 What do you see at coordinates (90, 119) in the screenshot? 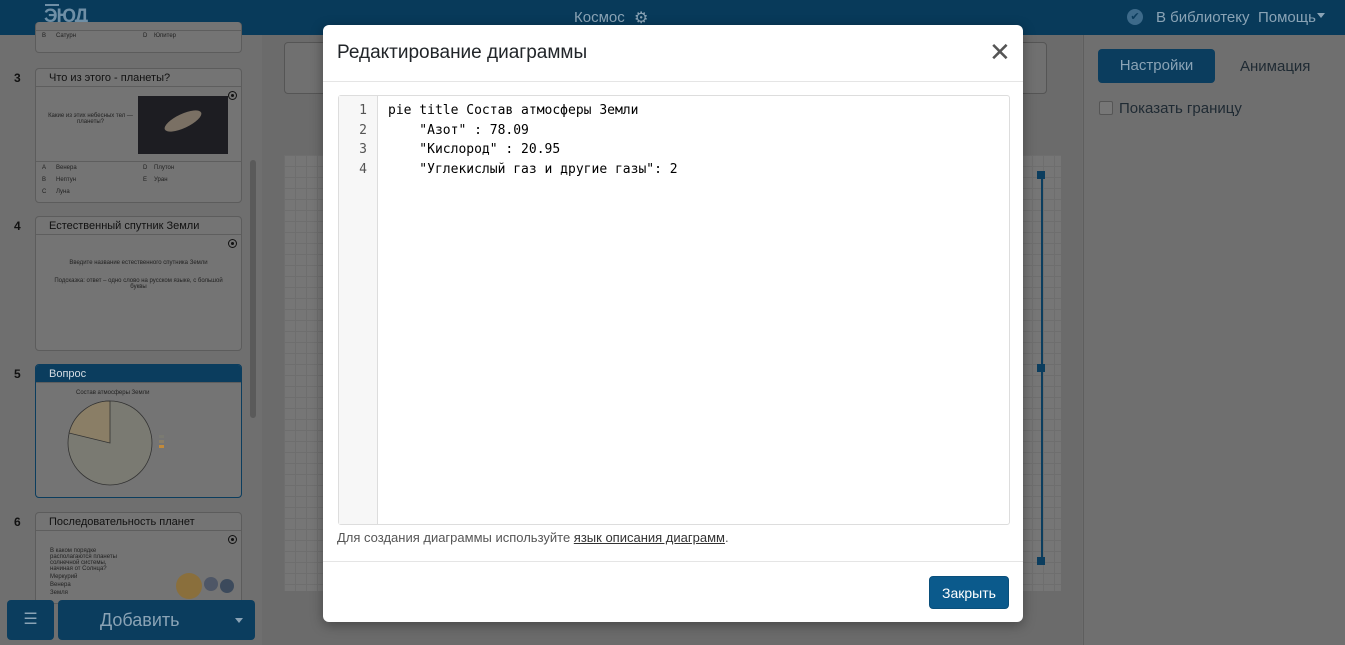
I see `question-text: Какие из этих небесных тел — планеты?` at bounding box center [90, 119].